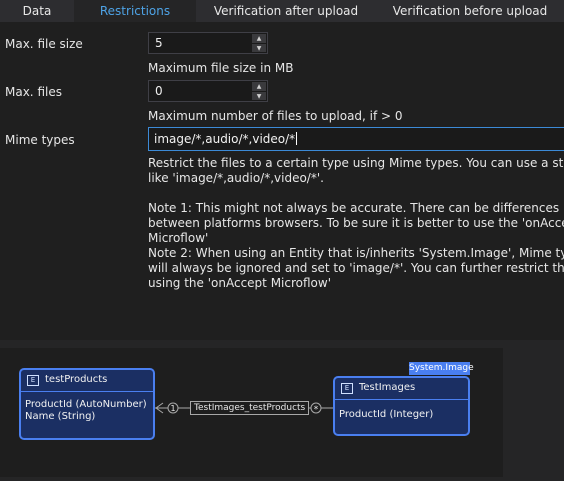  I want to click on right-multiplicity: *, so click(316, 410).